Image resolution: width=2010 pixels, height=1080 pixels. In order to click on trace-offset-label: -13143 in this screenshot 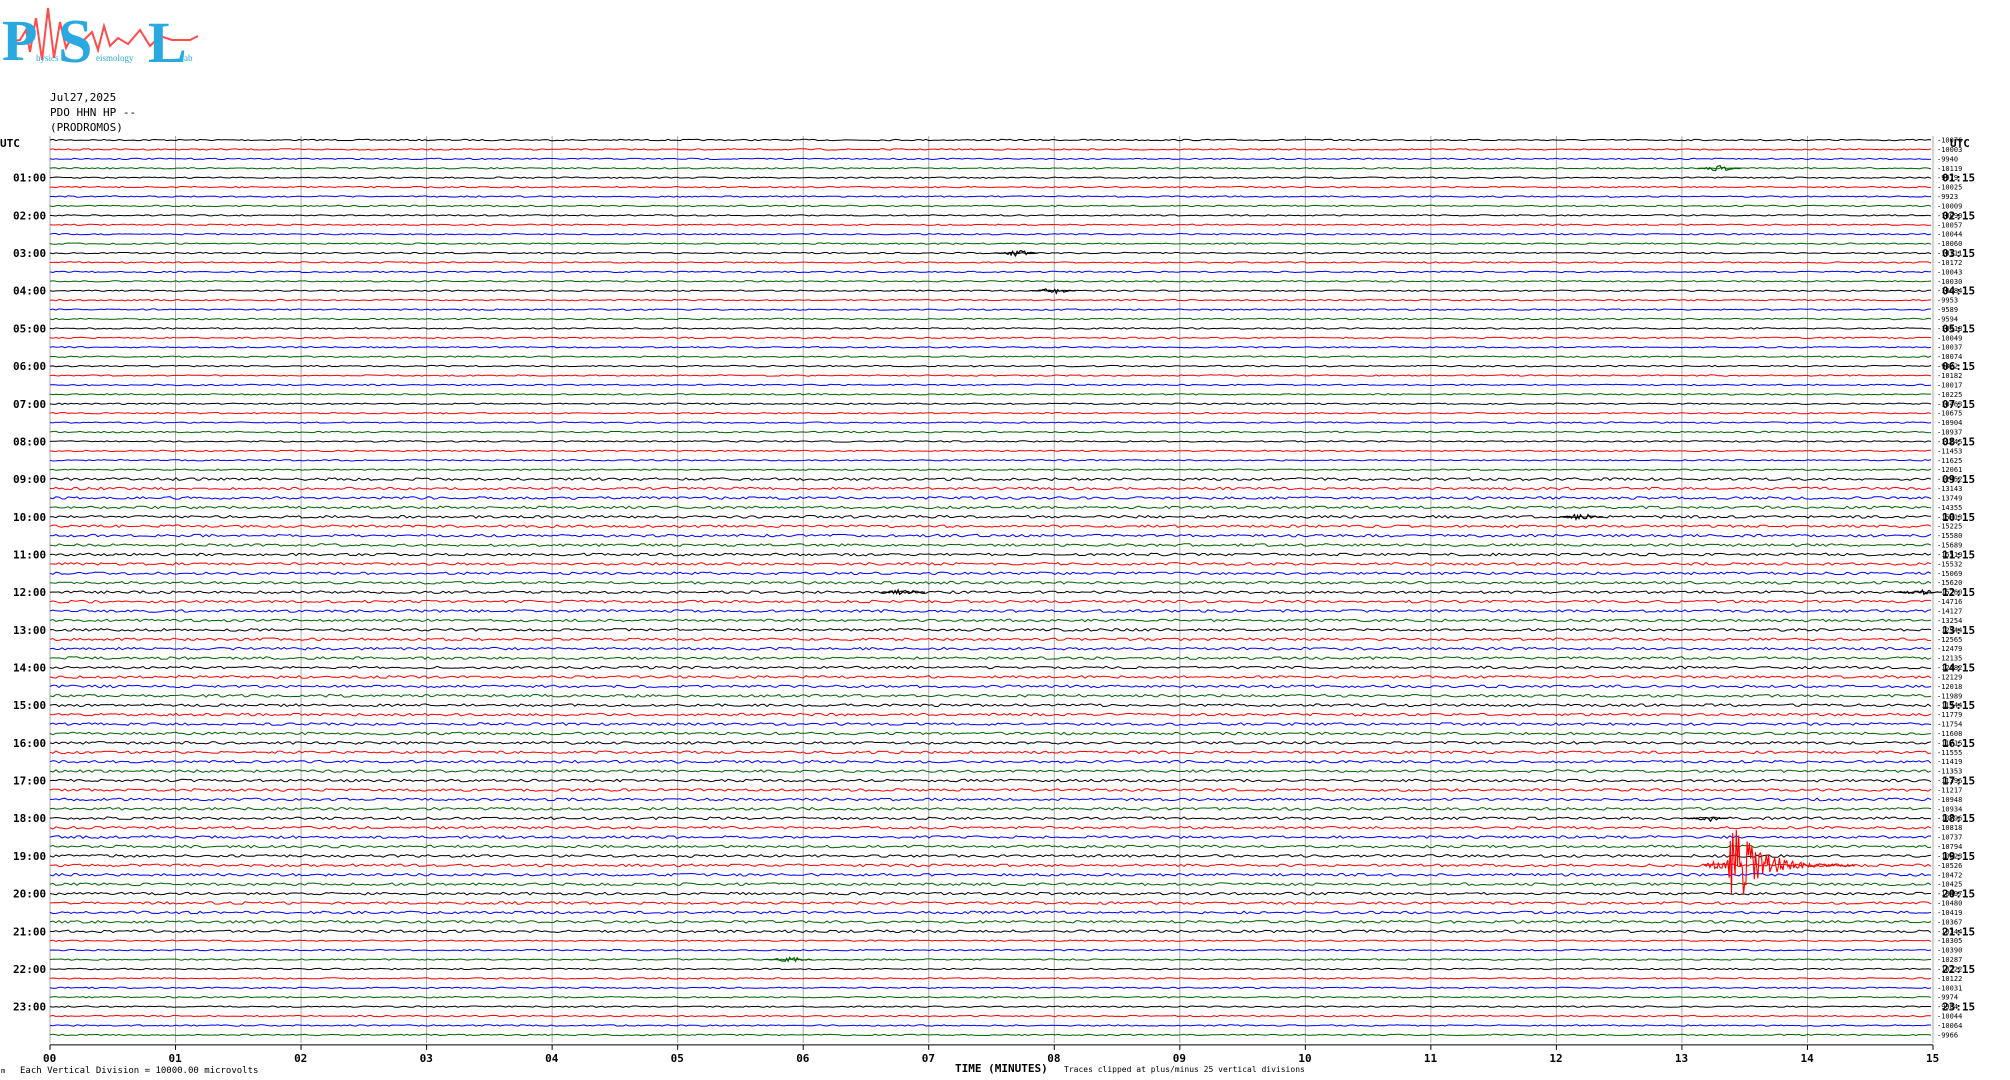, I will do `click(1949, 489)`.